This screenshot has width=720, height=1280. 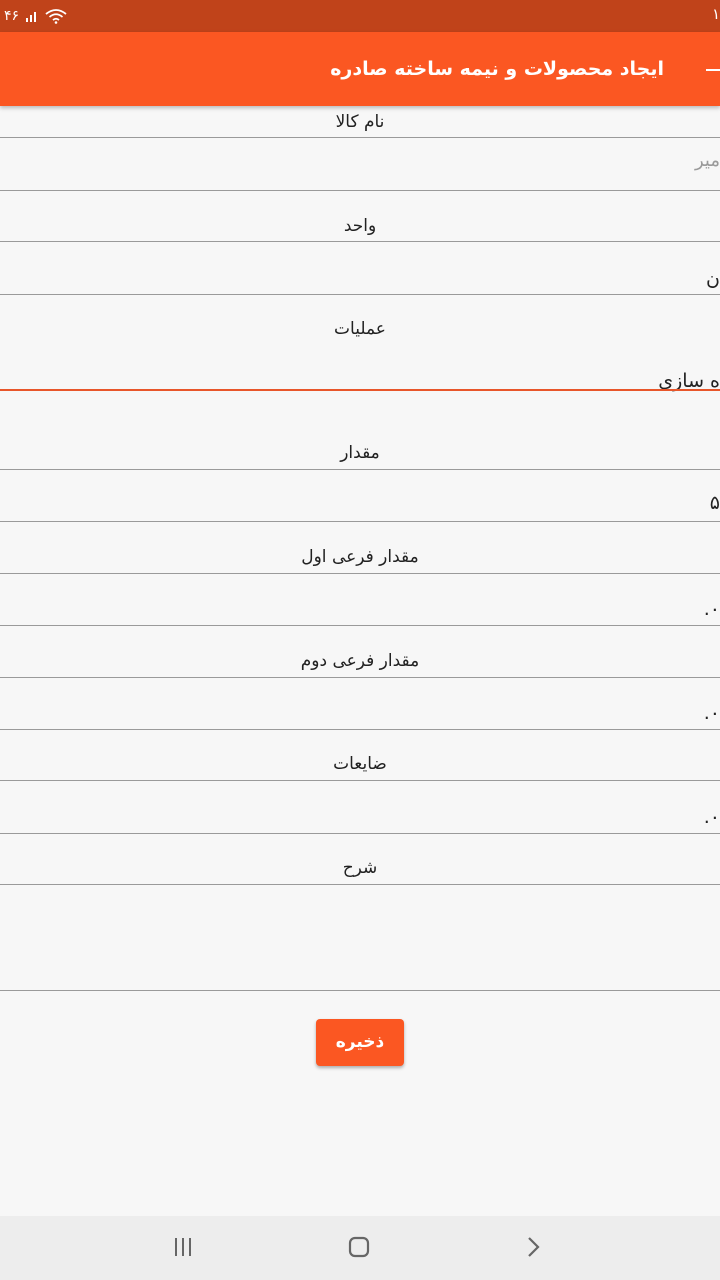 What do you see at coordinates (12, 16) in the screenshot?
I see `status-text: ۴۶` at bounding box center [12, 16].